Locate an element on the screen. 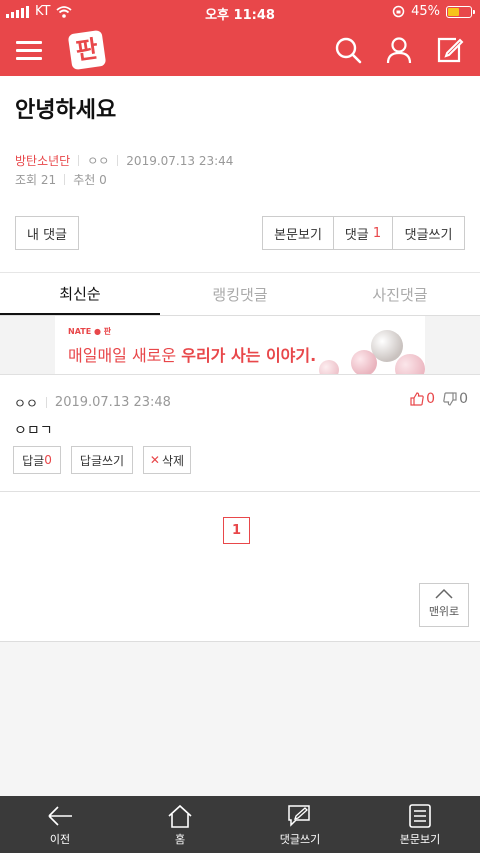 The width and height of the screenshot is (480, 853). thumbs-down-icon is located at coordinates (450, 399).